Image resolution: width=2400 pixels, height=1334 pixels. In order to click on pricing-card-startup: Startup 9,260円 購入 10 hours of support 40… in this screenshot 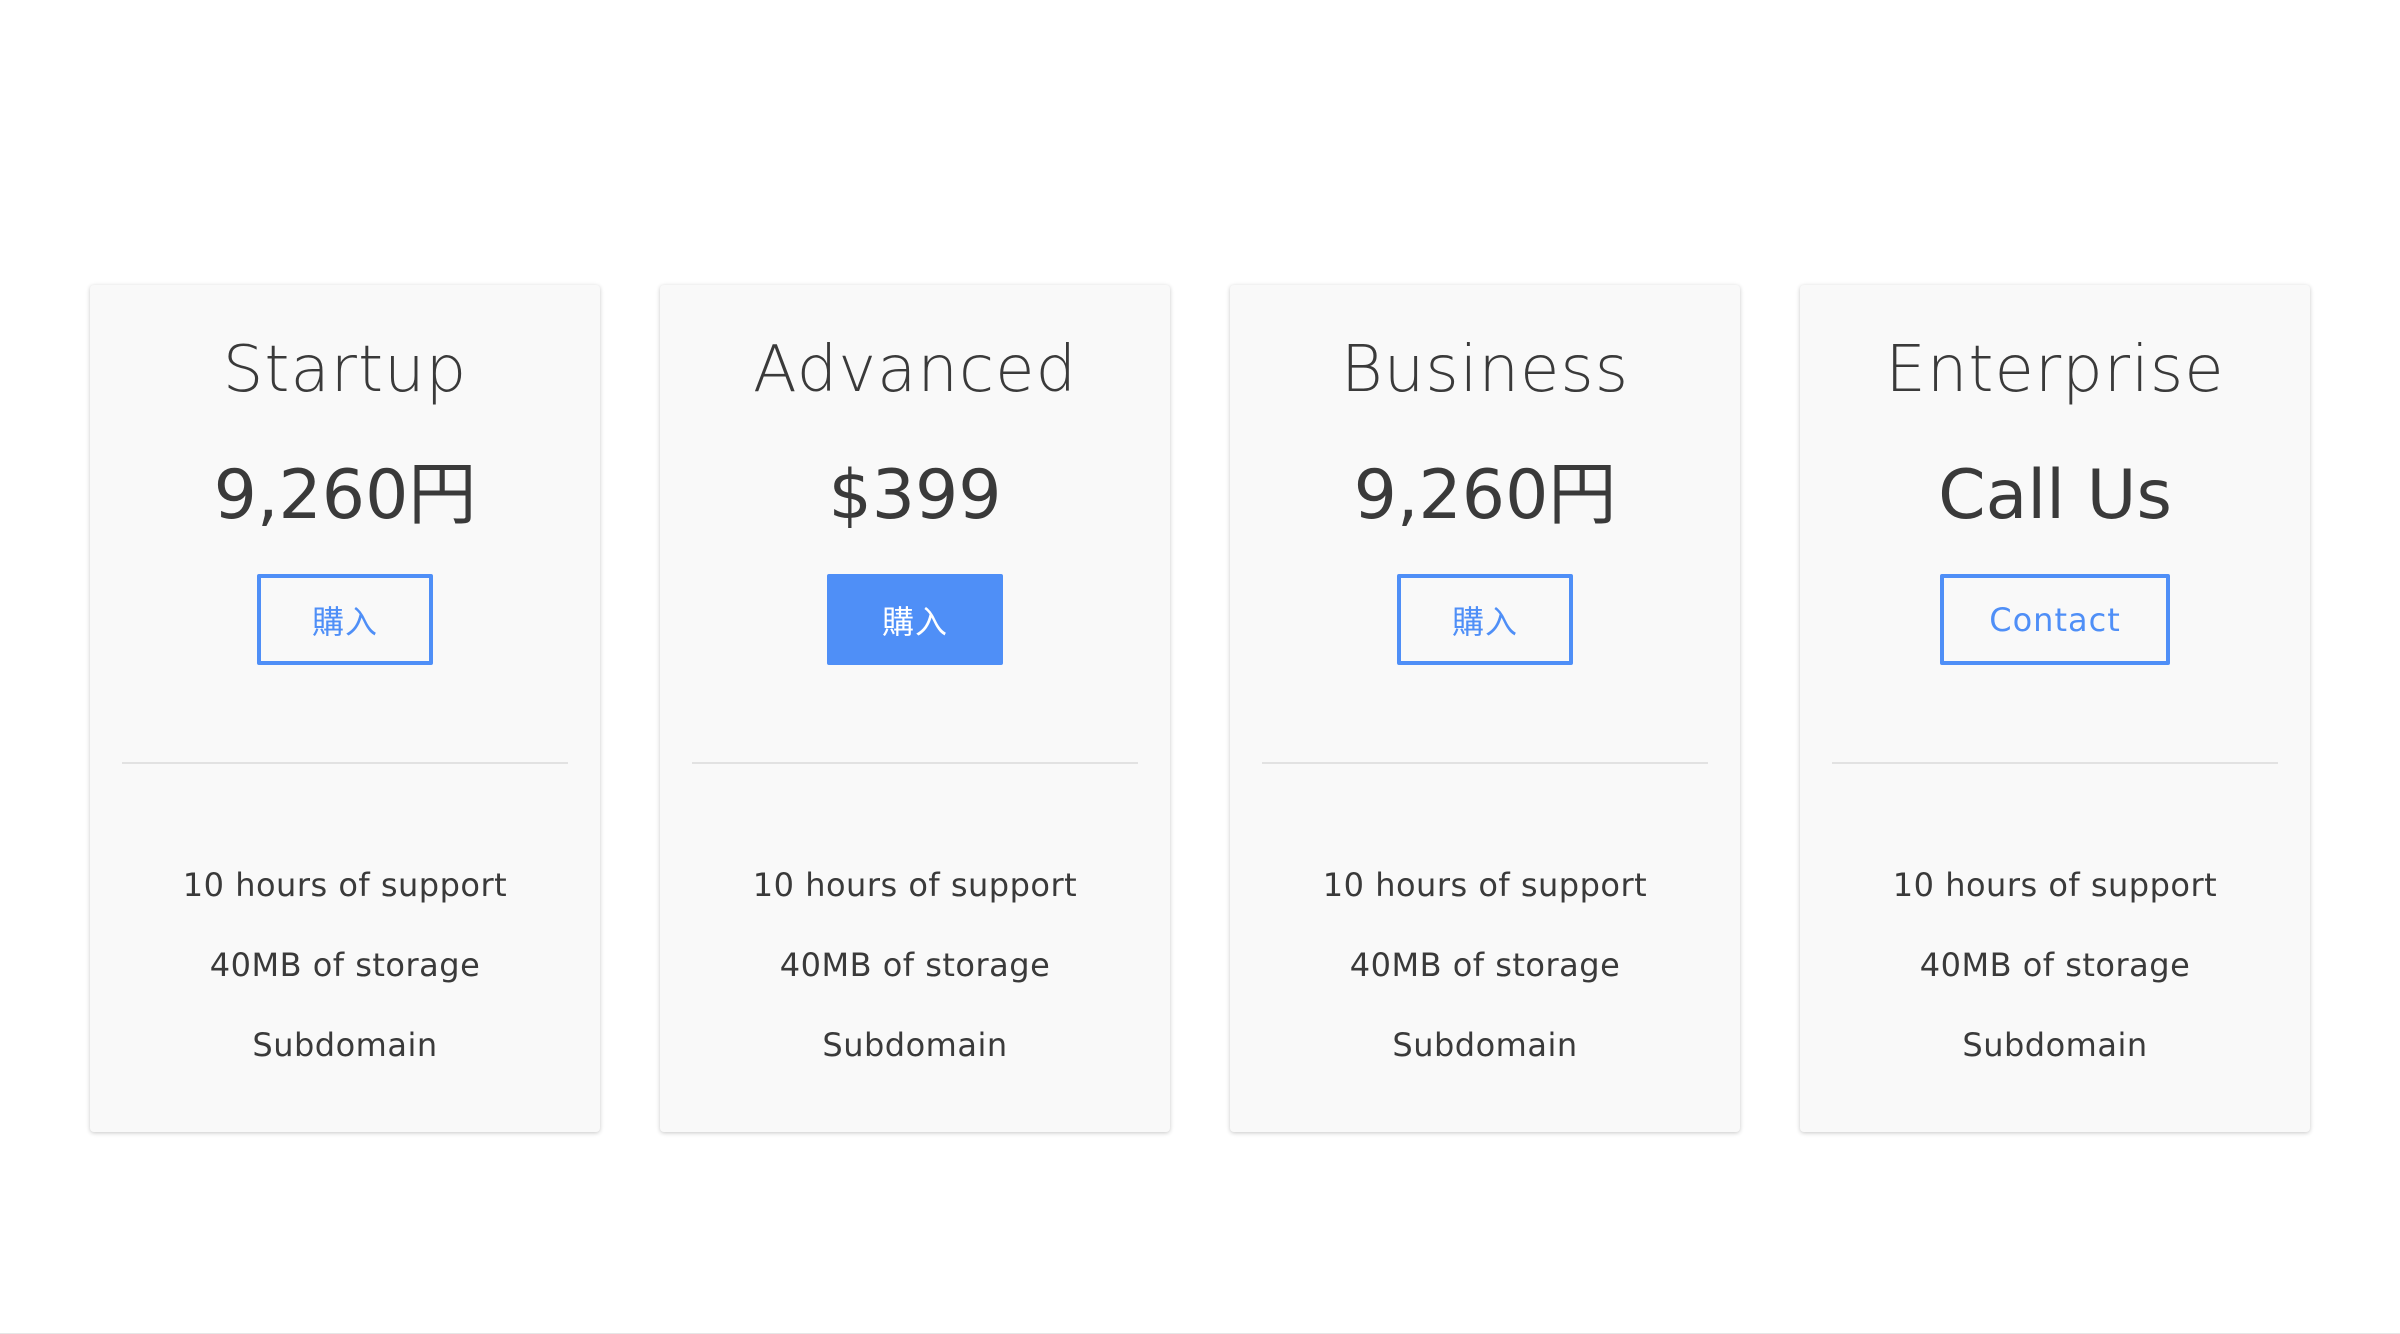, I will do `click(345, 708)`.